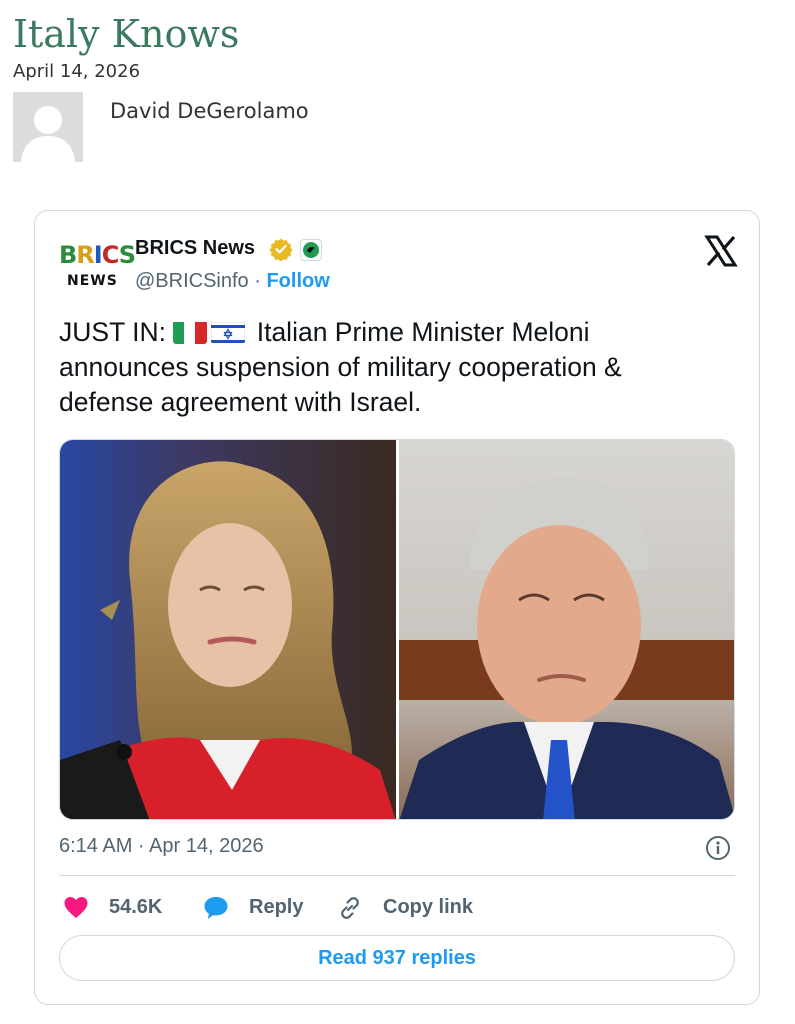  Describe the element at coordinates (428, 907) in the screenshot. I see `copy-link-label: Copy link` at that location.